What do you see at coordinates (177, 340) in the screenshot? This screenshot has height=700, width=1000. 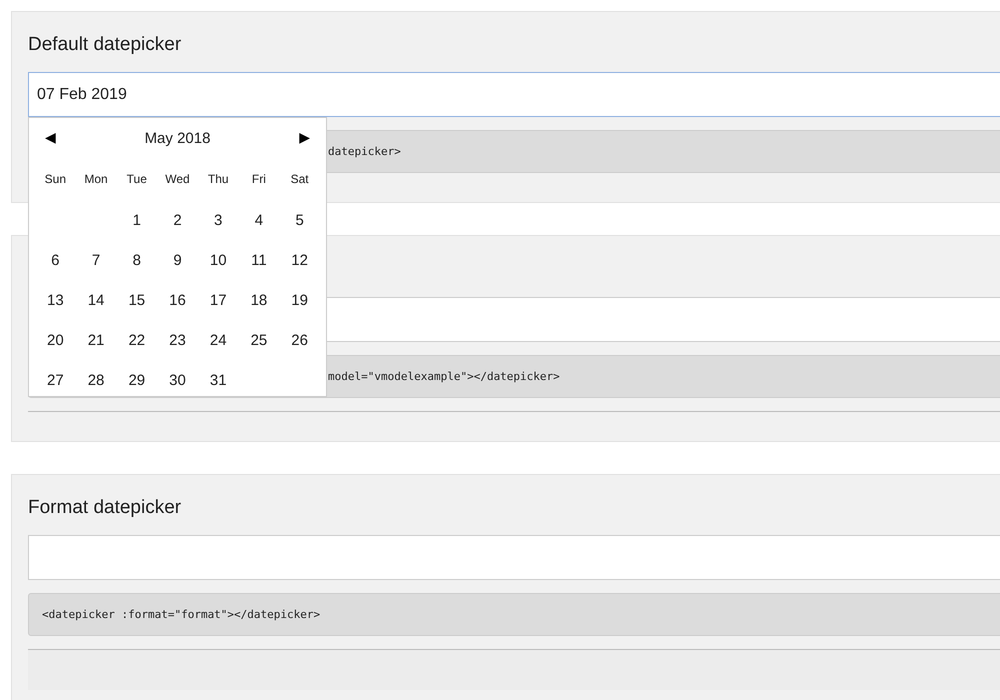 I see `calendar-day: 23` at bounding box center [177, 340].